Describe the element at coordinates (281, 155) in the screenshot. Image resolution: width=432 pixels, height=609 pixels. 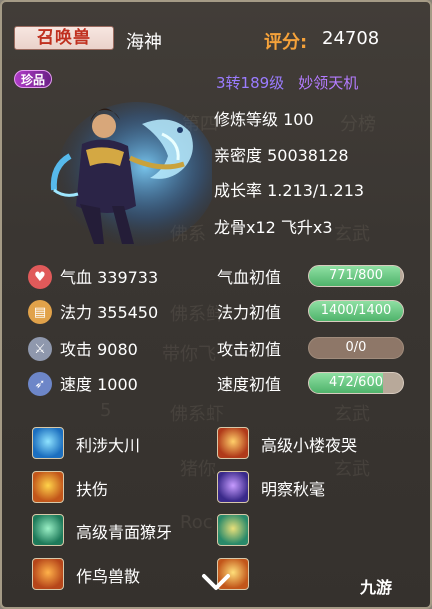
I see `intimacy: 亲密度 50038128` at that location.